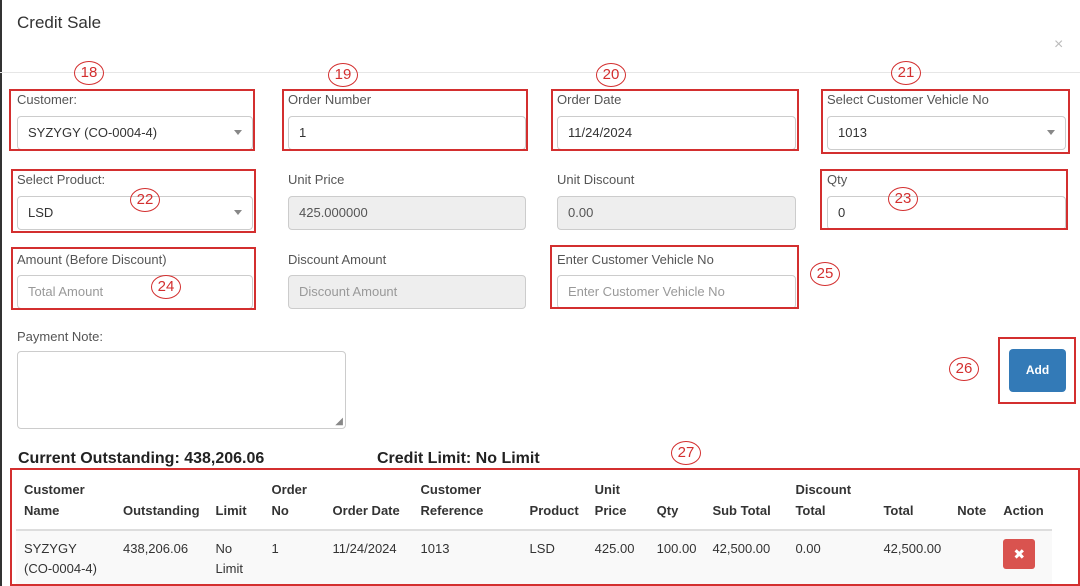  Describe the element at coordinates (337, 259) in the screenshot. I see `discount-amount-label: Discount Amount` at that location.